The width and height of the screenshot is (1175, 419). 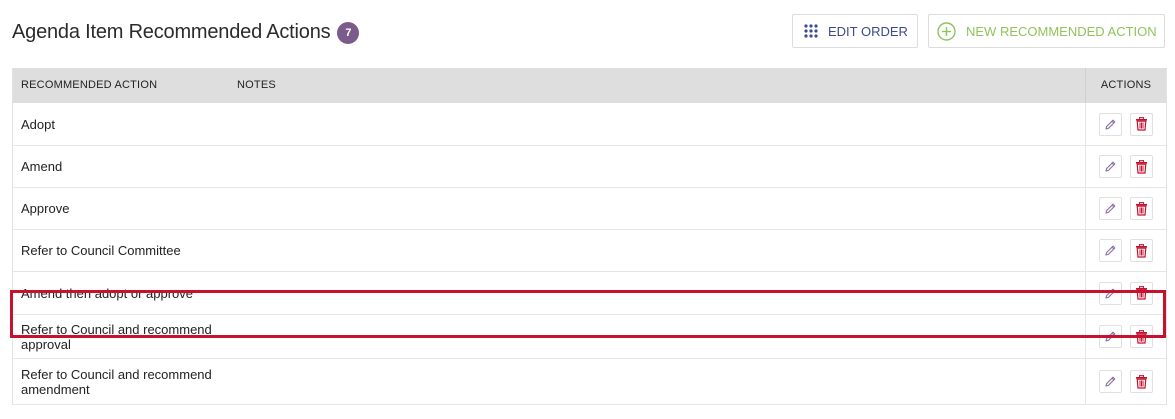 I want to click on recommended-action-cell: Adopt, so click(x=38, y=124).